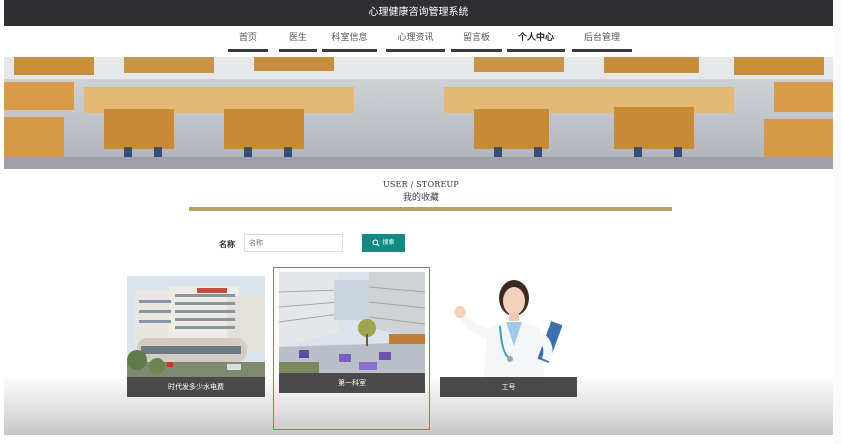 The width and height of the screenshot is (842, 444). I want to click on app-title-bar: 心理健康咨询管理系统, so click(418, 13).